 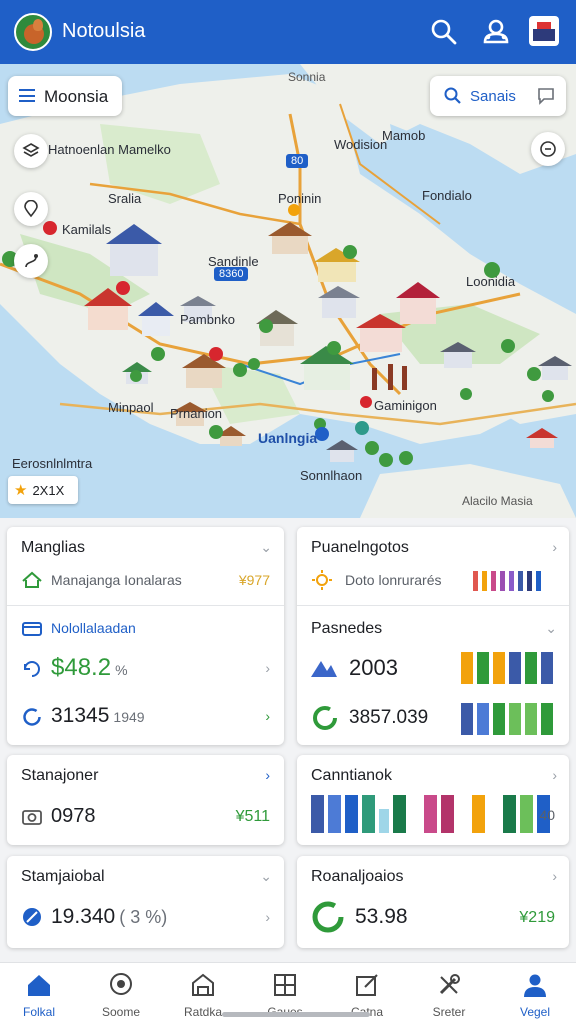 I want to click on map-label: Prnanion, so click(x=196, y=413).